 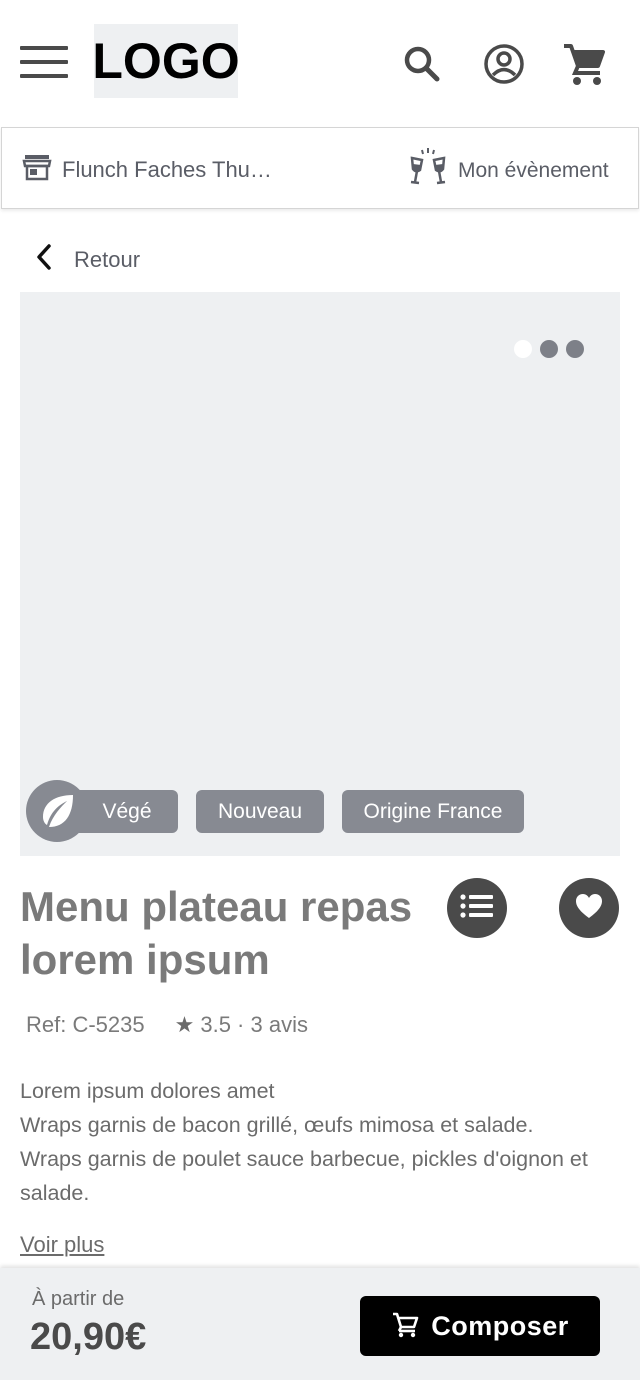 What do you see at coordinates (167, 1025) in the screenshot?
I see `product-meta: Ref: C-5235 ★ 3.5 · 3 avis` at bounding box center [167, 1025].